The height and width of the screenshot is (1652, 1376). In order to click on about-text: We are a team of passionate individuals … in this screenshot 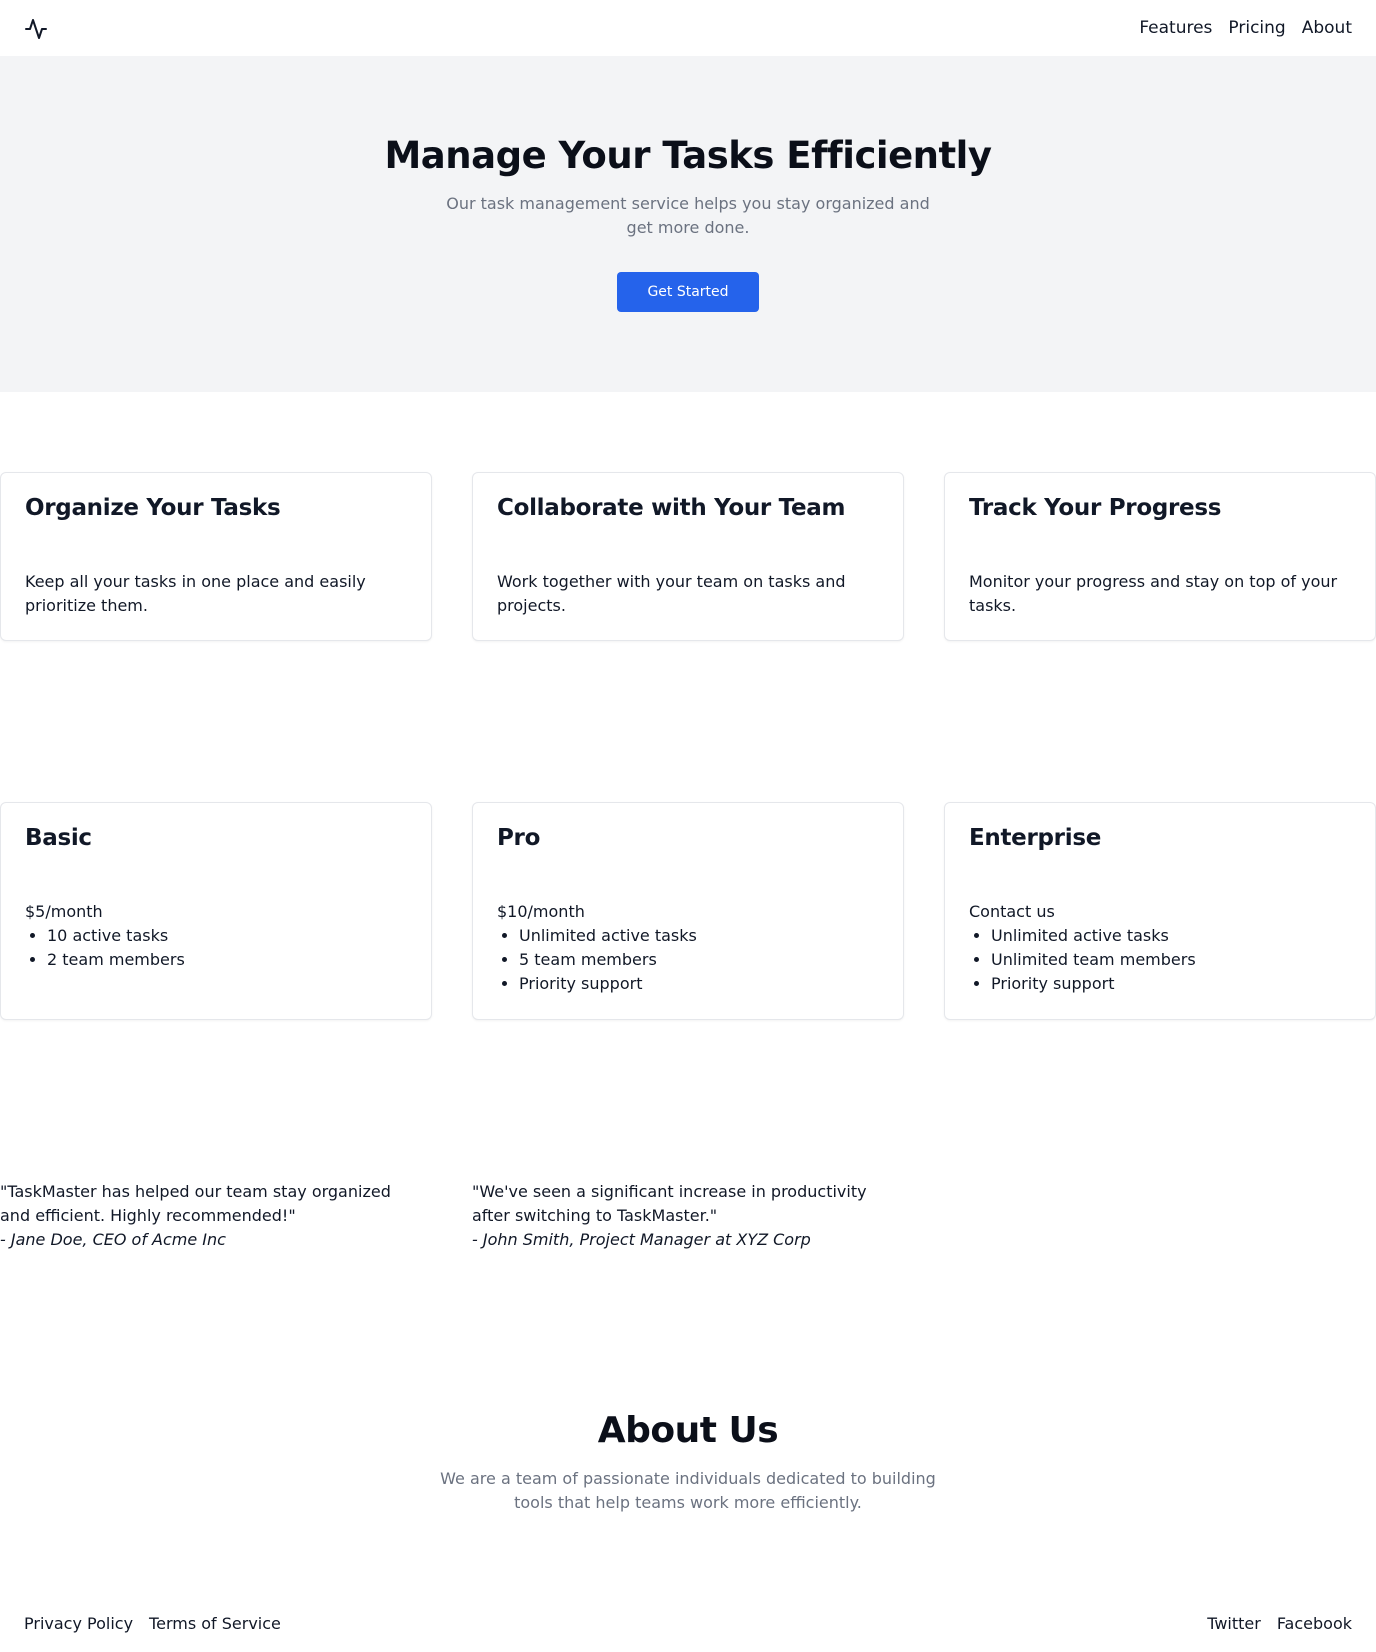, I will do `click(688, 1490)`.